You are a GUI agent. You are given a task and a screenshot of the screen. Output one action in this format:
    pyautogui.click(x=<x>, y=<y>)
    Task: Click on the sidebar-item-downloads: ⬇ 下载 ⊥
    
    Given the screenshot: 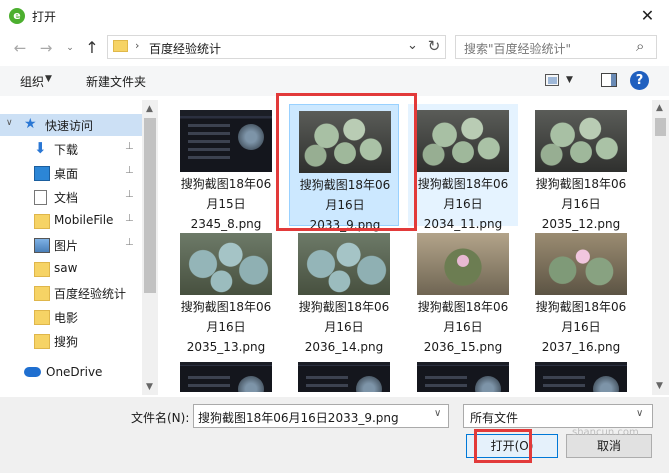 What is the action you would take?
    pyautogui.click(x=71, y=149)
    